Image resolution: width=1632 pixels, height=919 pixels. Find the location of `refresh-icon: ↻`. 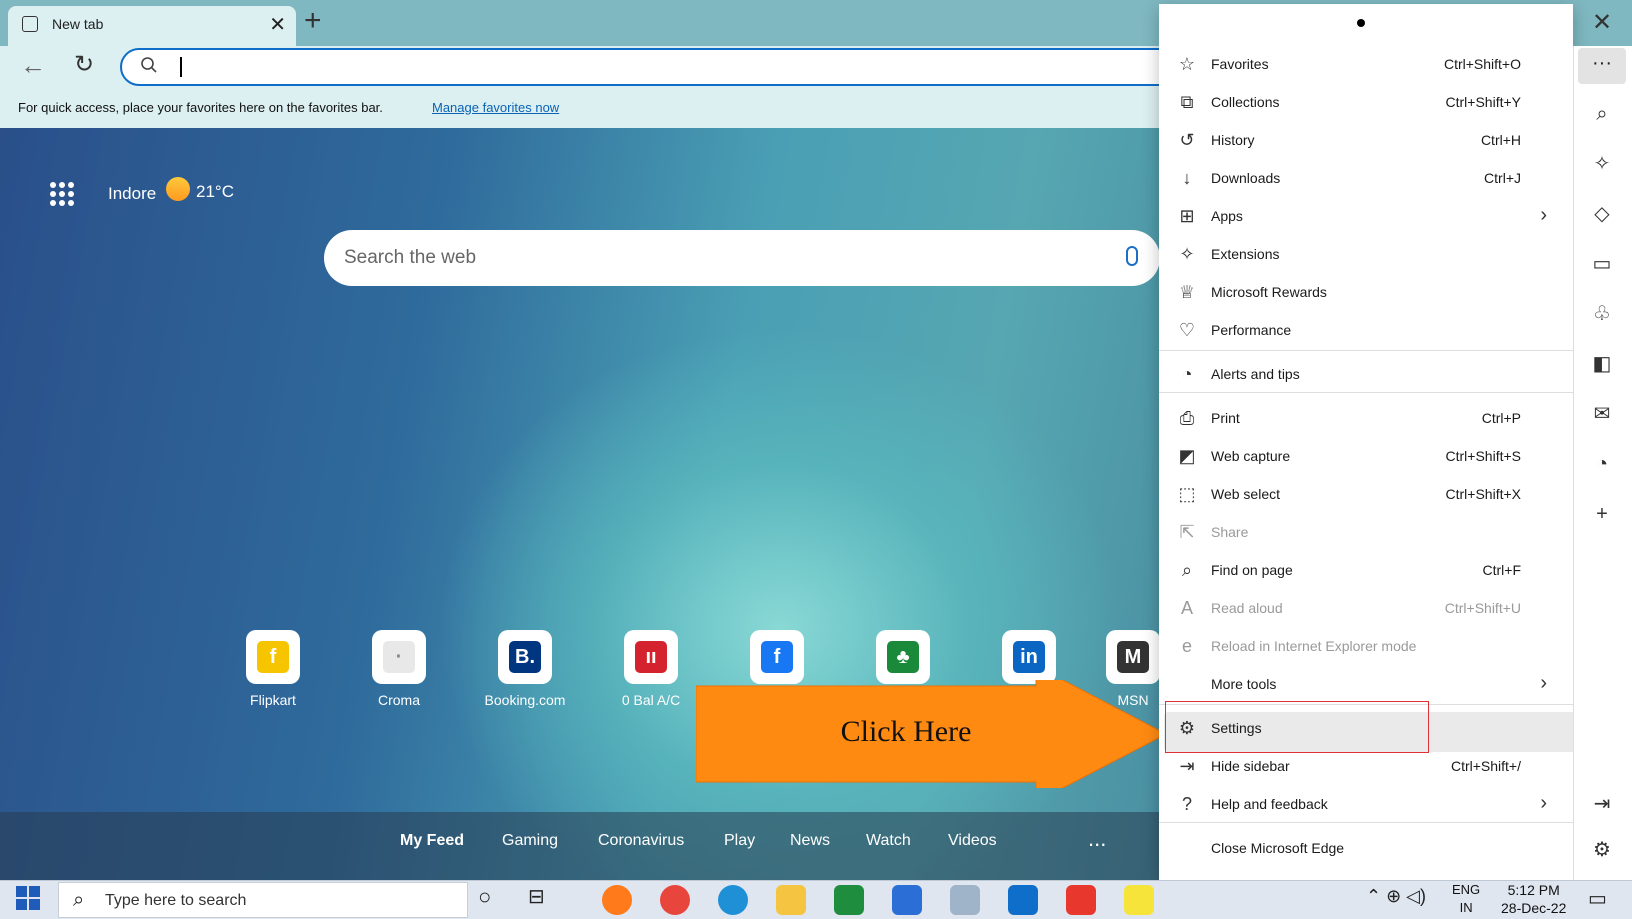

refresh-icon: ↻ is located at coordinates (84, 64).